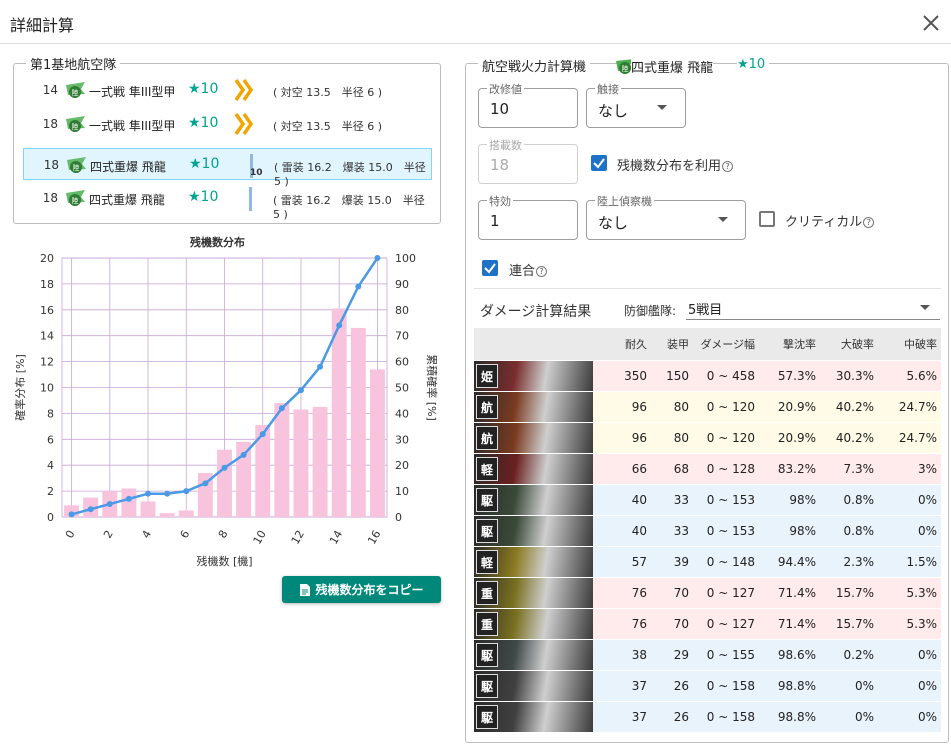 The height and width of the screenshot is (749, 951). I want to click on document-icon, so click(305, 589).